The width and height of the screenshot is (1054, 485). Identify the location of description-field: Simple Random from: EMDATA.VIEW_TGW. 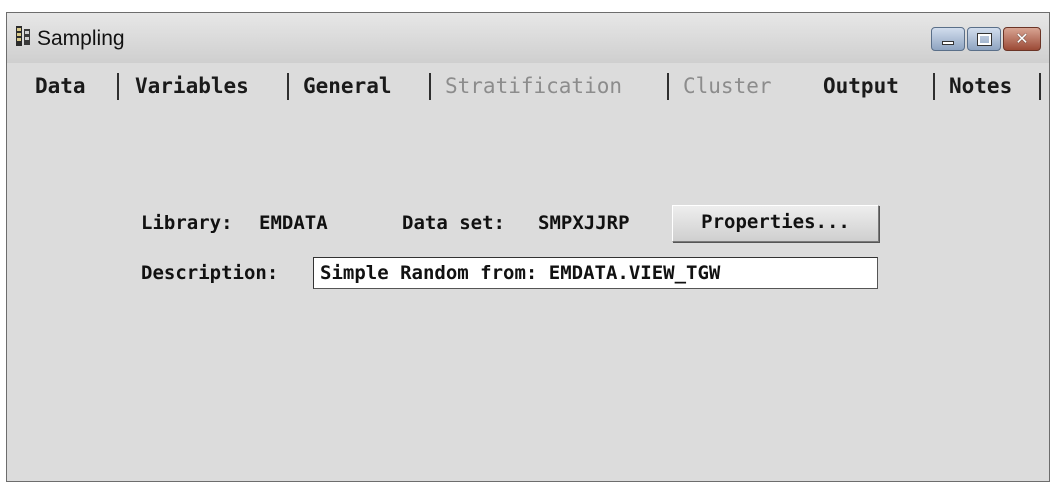
(595, 273).